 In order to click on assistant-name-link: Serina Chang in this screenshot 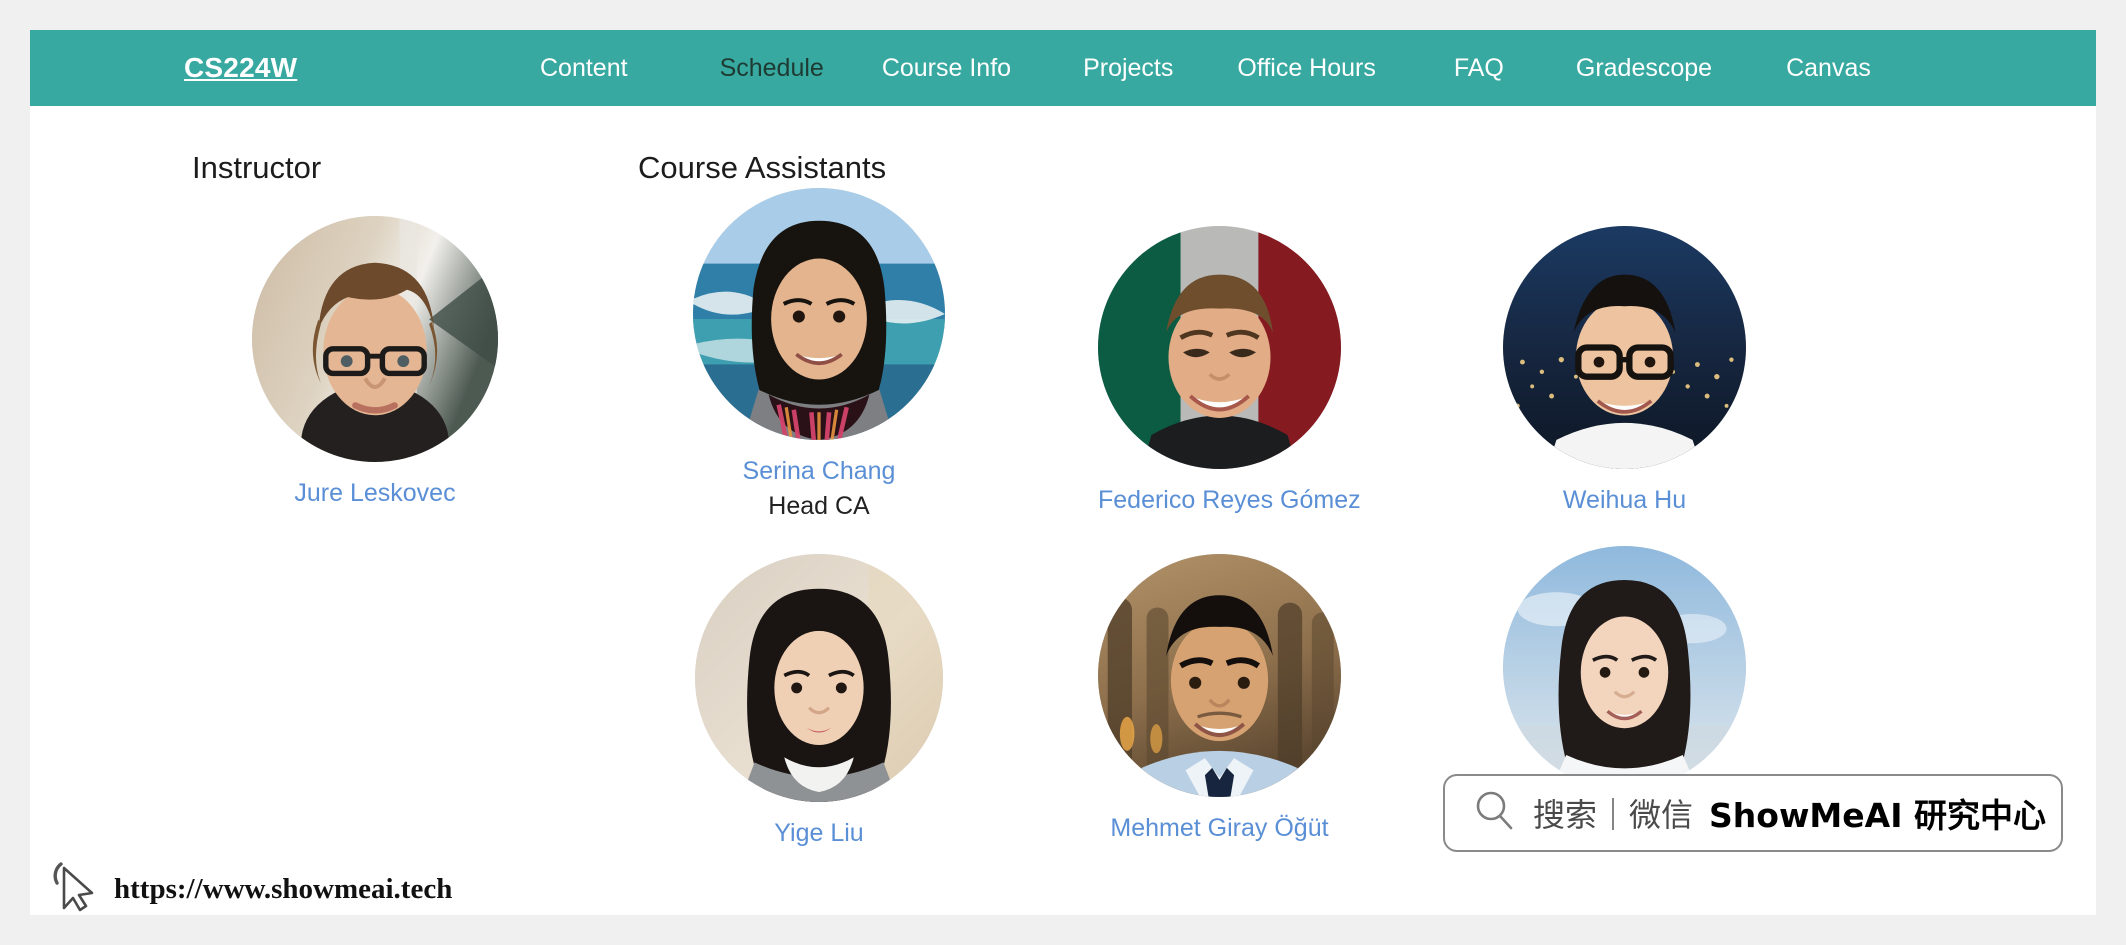, I will do `click(819, 471)`.